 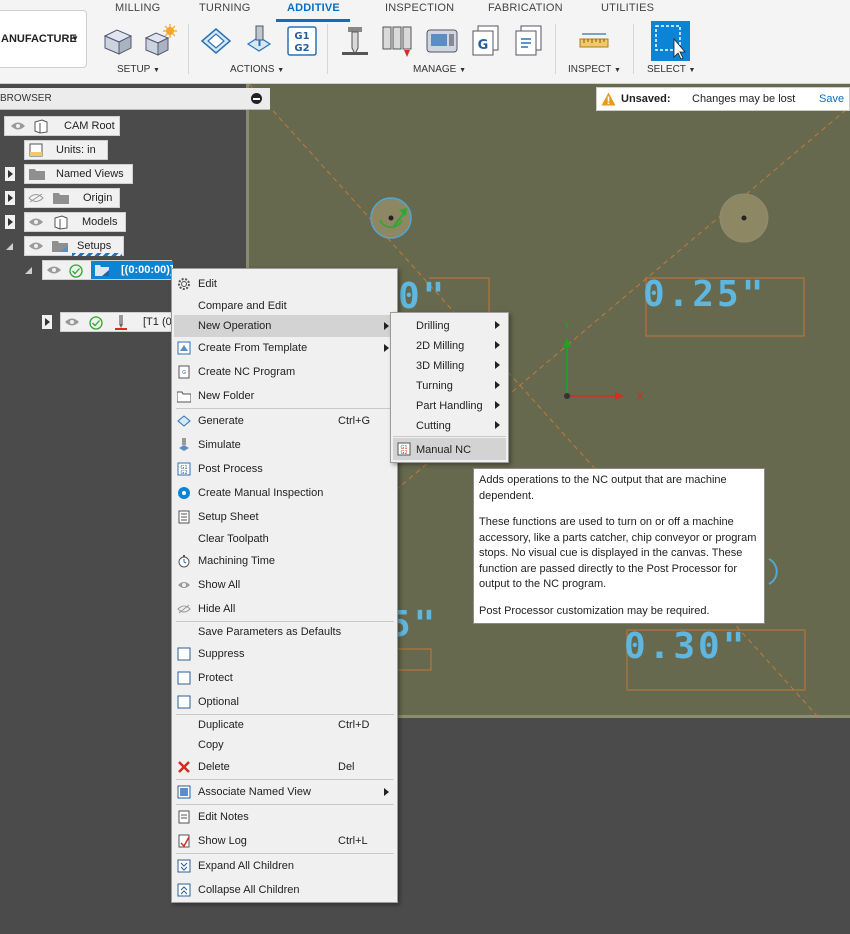 What do you see at coordinates (284, 585) in the screenshot?
I see `menu-item-show-all: Show All` at bounding box center [284, 585].